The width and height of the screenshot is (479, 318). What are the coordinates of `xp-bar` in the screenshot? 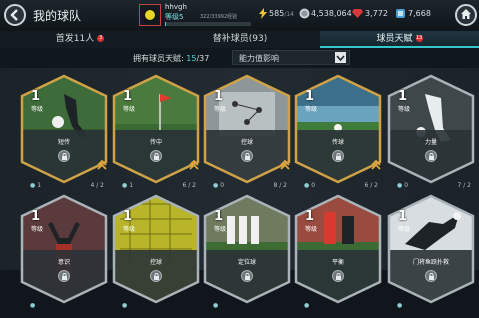 It's located at (208, 24).